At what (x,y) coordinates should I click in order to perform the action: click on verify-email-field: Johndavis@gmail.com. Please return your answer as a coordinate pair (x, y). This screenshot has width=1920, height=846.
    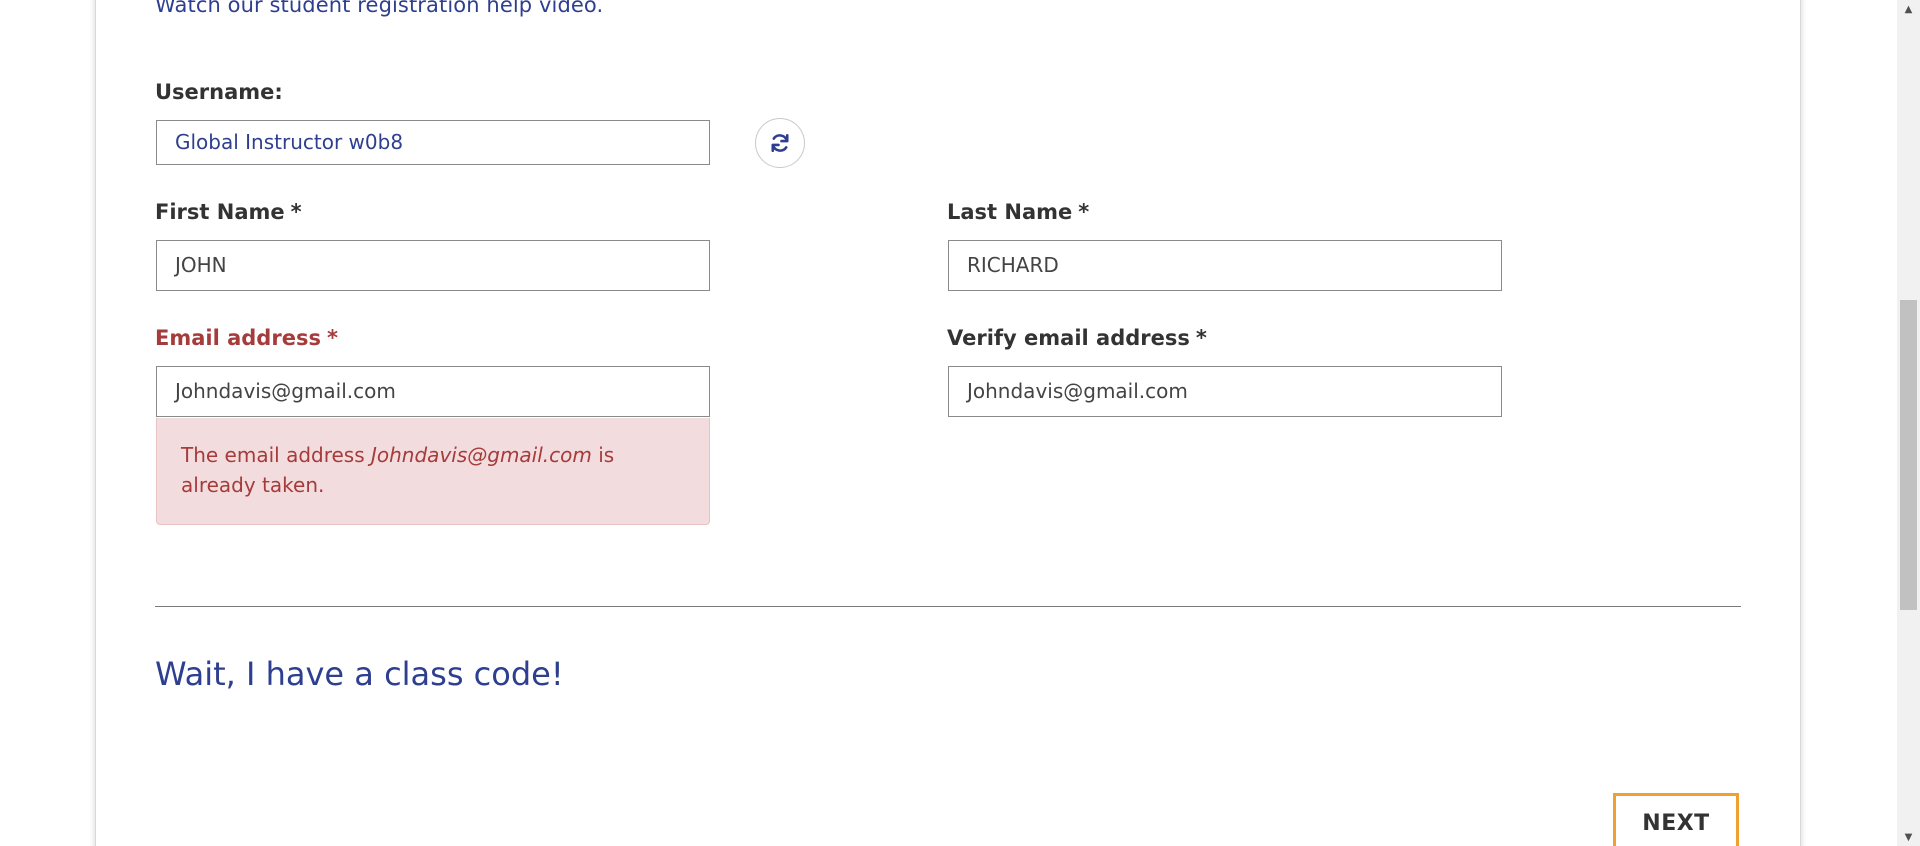
    Looking at the image, I should click on (1225, 391).